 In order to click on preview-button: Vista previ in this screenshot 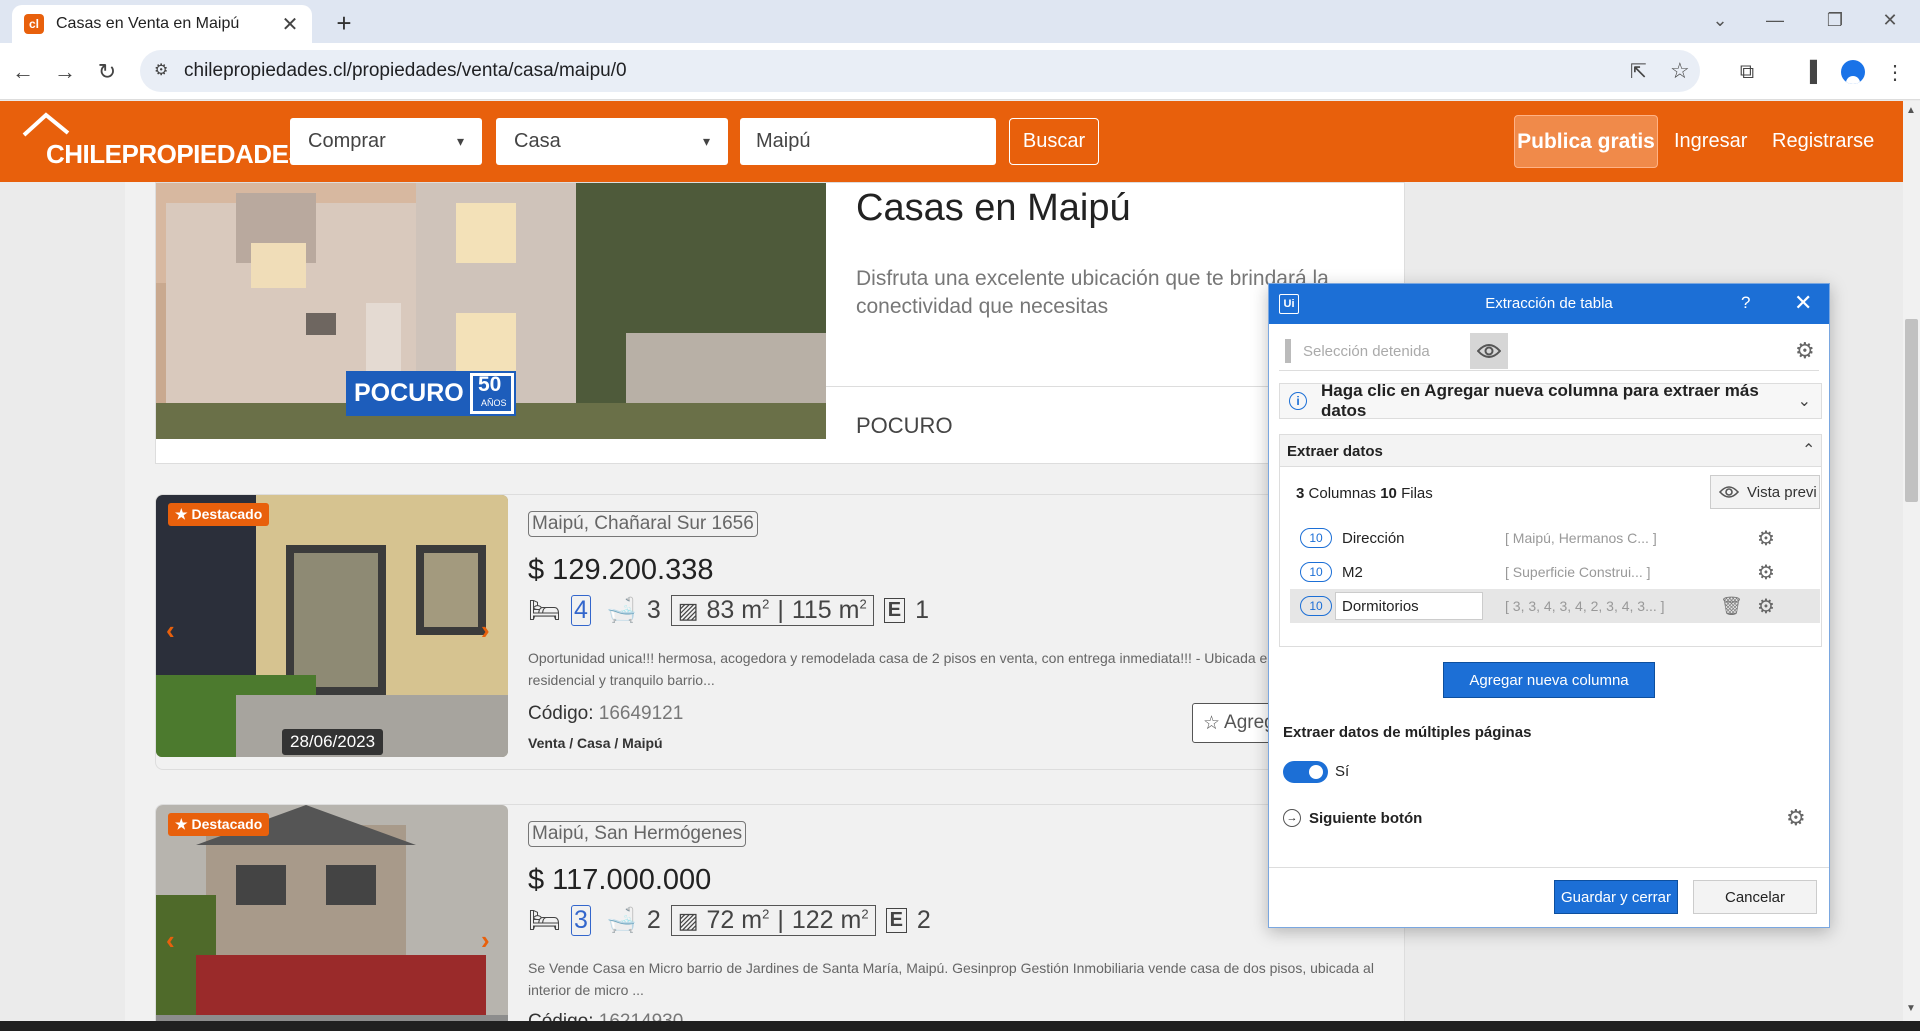, I will do `click(1765, 492)`.